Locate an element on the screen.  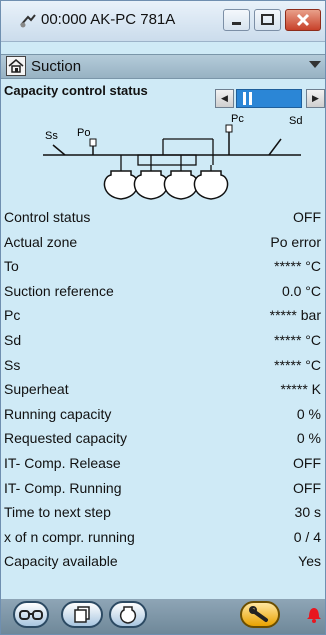
list-item: Capacity available Yes is located at coordinates (163, 561).